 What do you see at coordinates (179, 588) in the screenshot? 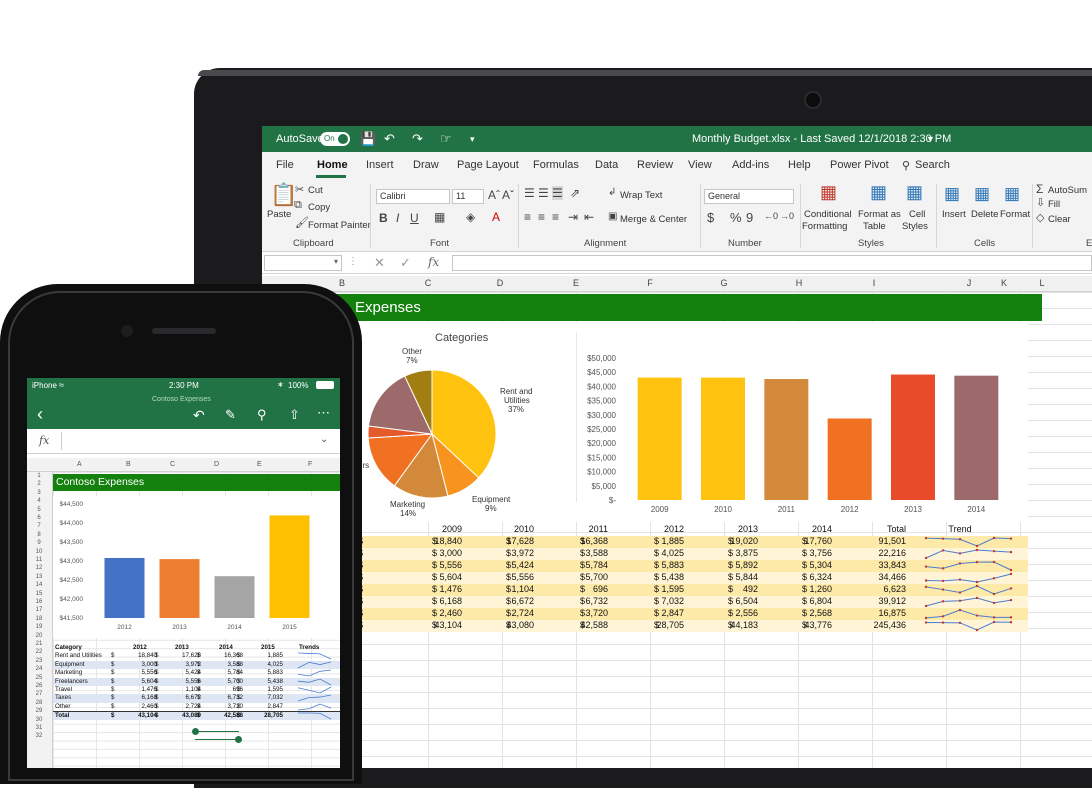
I see `phone-bar-2013` at bounding box center [179, 588].